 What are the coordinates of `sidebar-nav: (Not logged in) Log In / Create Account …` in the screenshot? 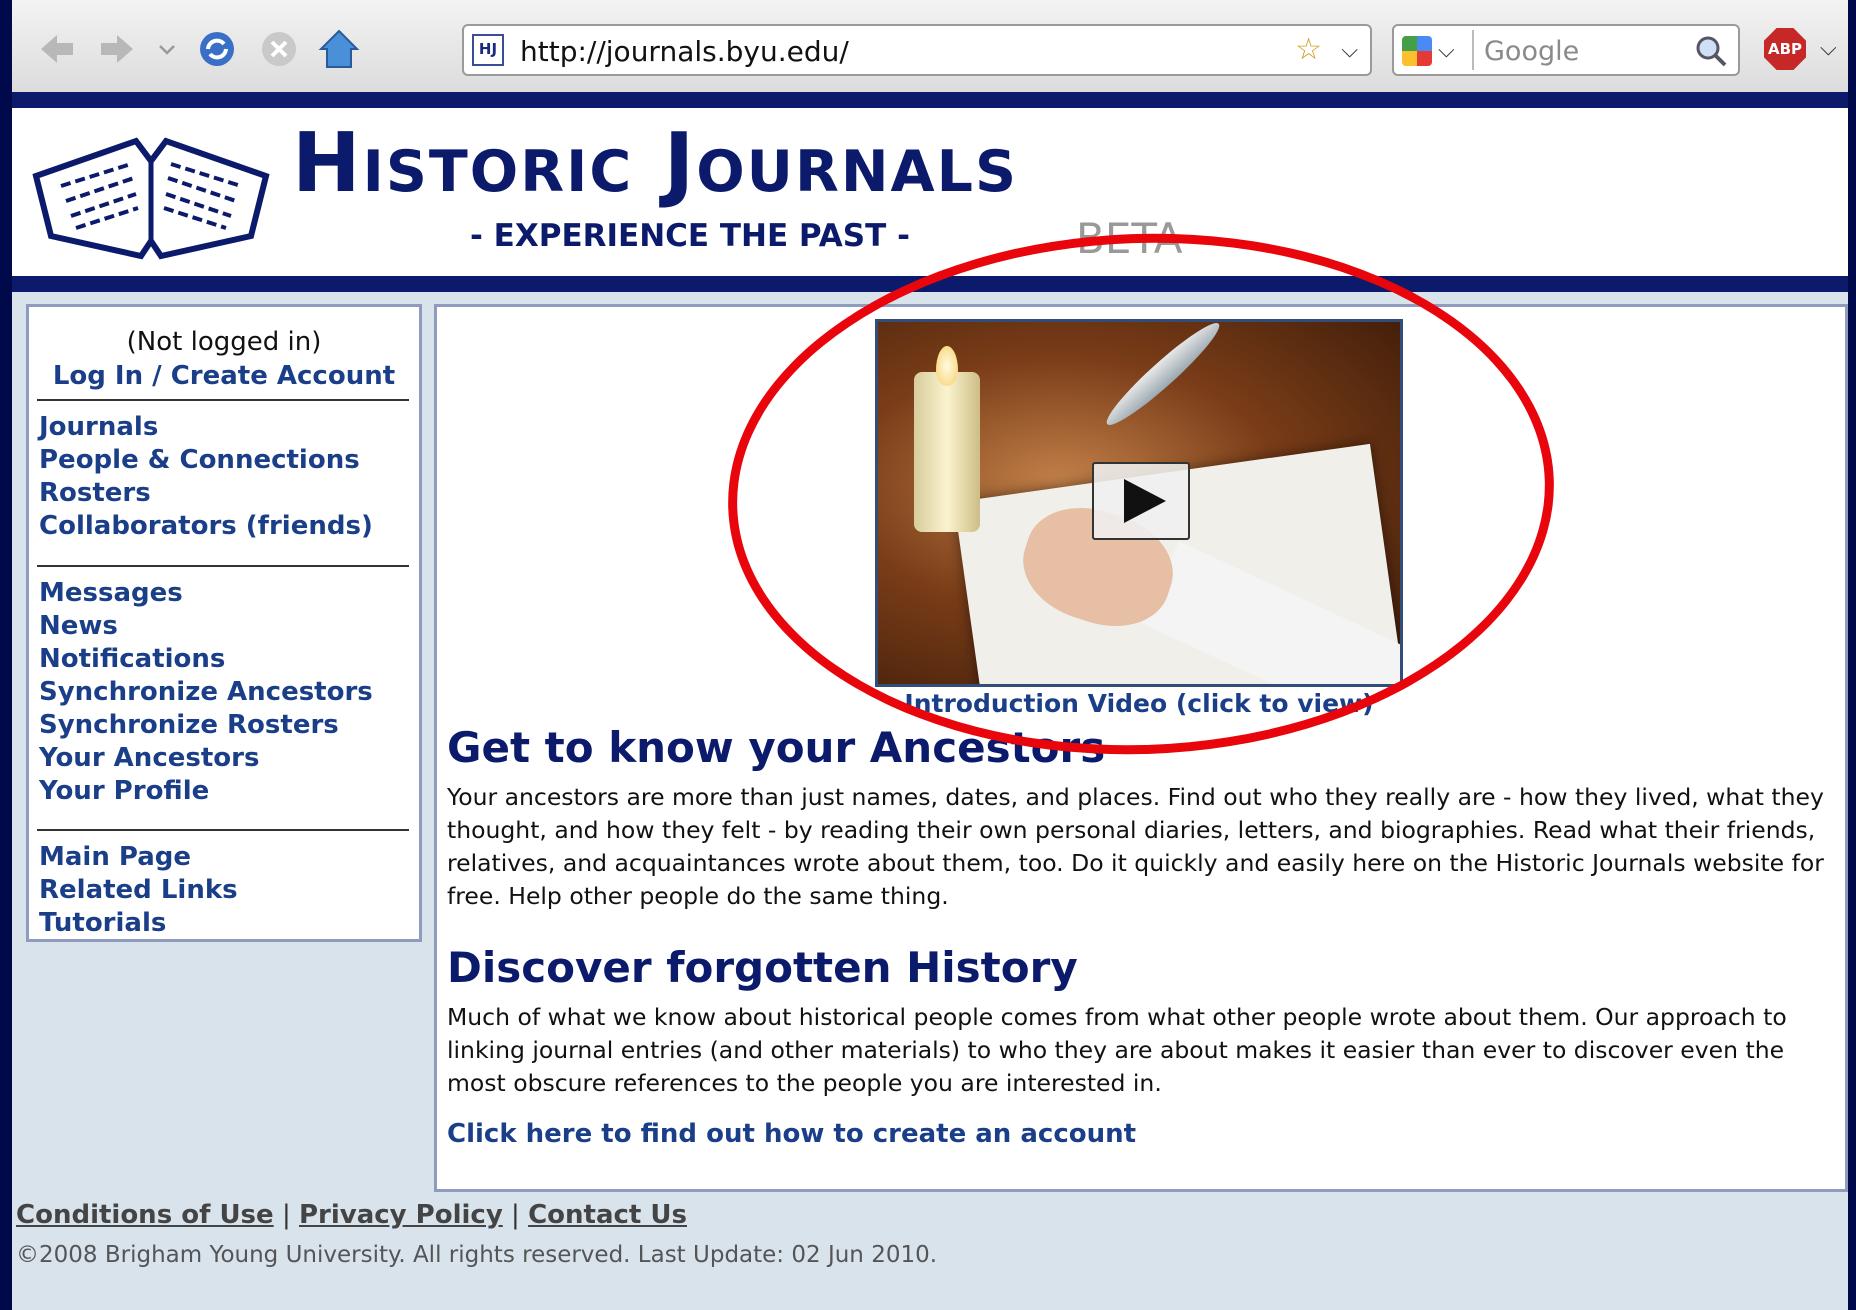 It's located at (224, 623).